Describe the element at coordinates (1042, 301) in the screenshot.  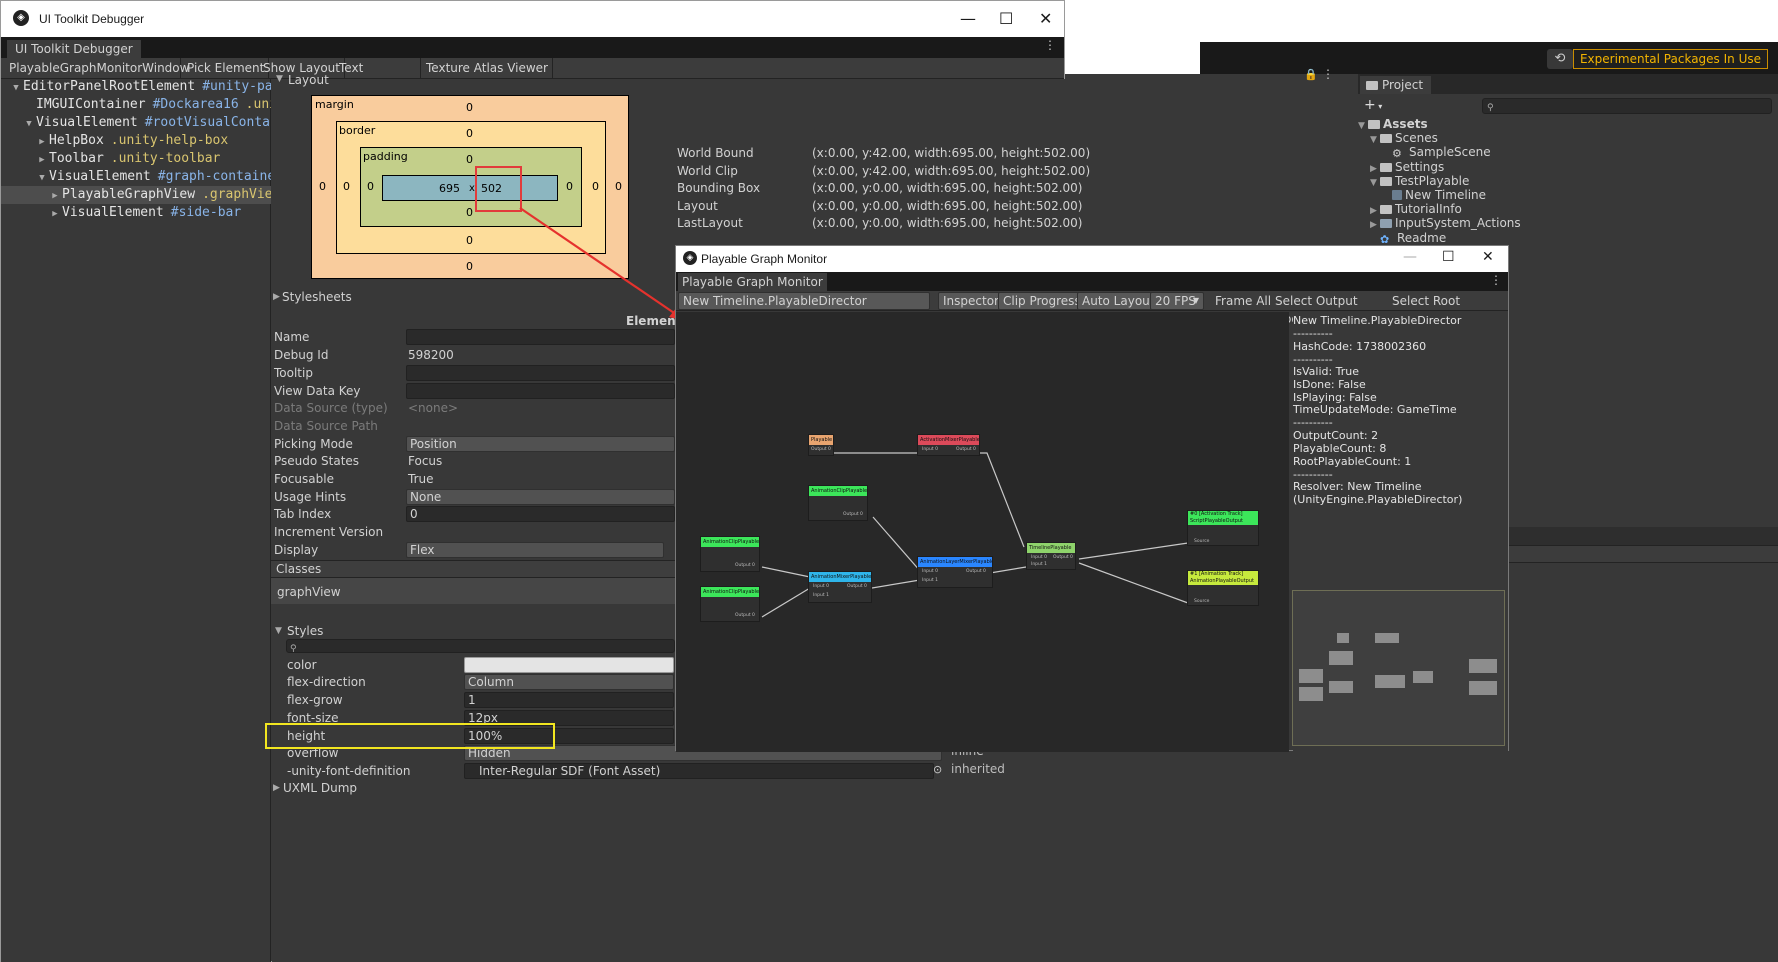
I see `clip-progress-toggle: Clip Progress` at that location.